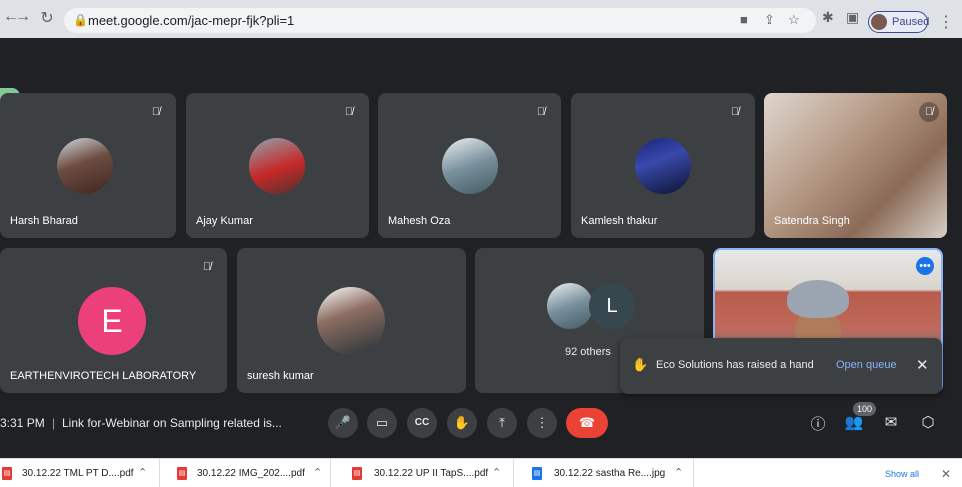 Image resolution: width=962 pixels, height=487 pixels. Describe the element at coordinates (902, 474) in the screenshot. I see `show-all-link: Show all` at that location.